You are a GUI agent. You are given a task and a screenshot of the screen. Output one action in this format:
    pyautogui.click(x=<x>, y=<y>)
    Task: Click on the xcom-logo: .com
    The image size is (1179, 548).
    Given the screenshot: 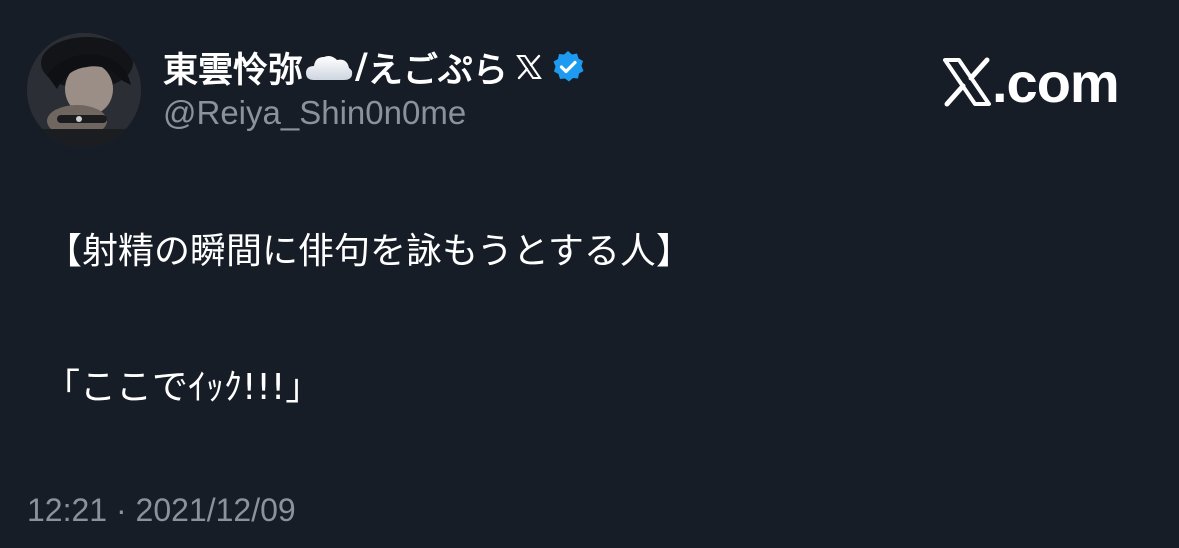 What is the action you would take?
    pyautogui.click(x=1030, y=82)
    